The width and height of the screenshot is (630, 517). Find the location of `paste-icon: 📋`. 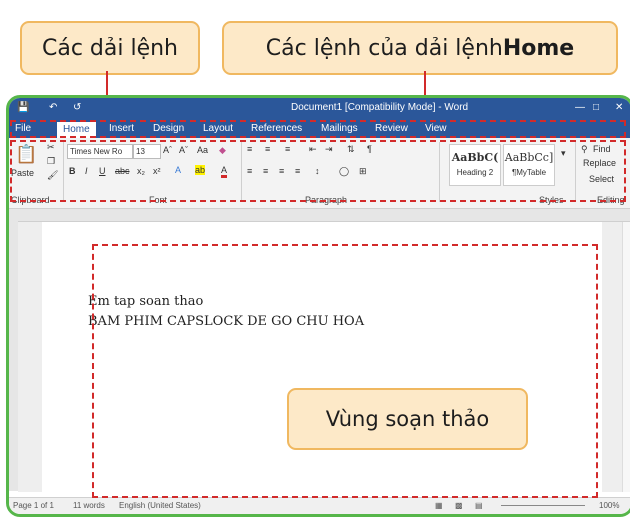

paste-icon: 📋 is located at coordinates (26, 154).